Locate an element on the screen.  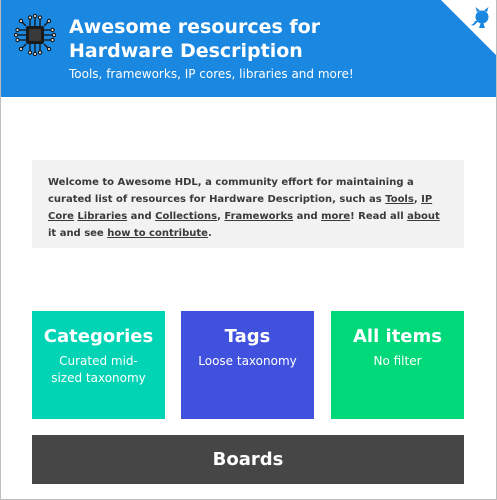
welcome-text: ! Read all is located at coordinates (379, 216).